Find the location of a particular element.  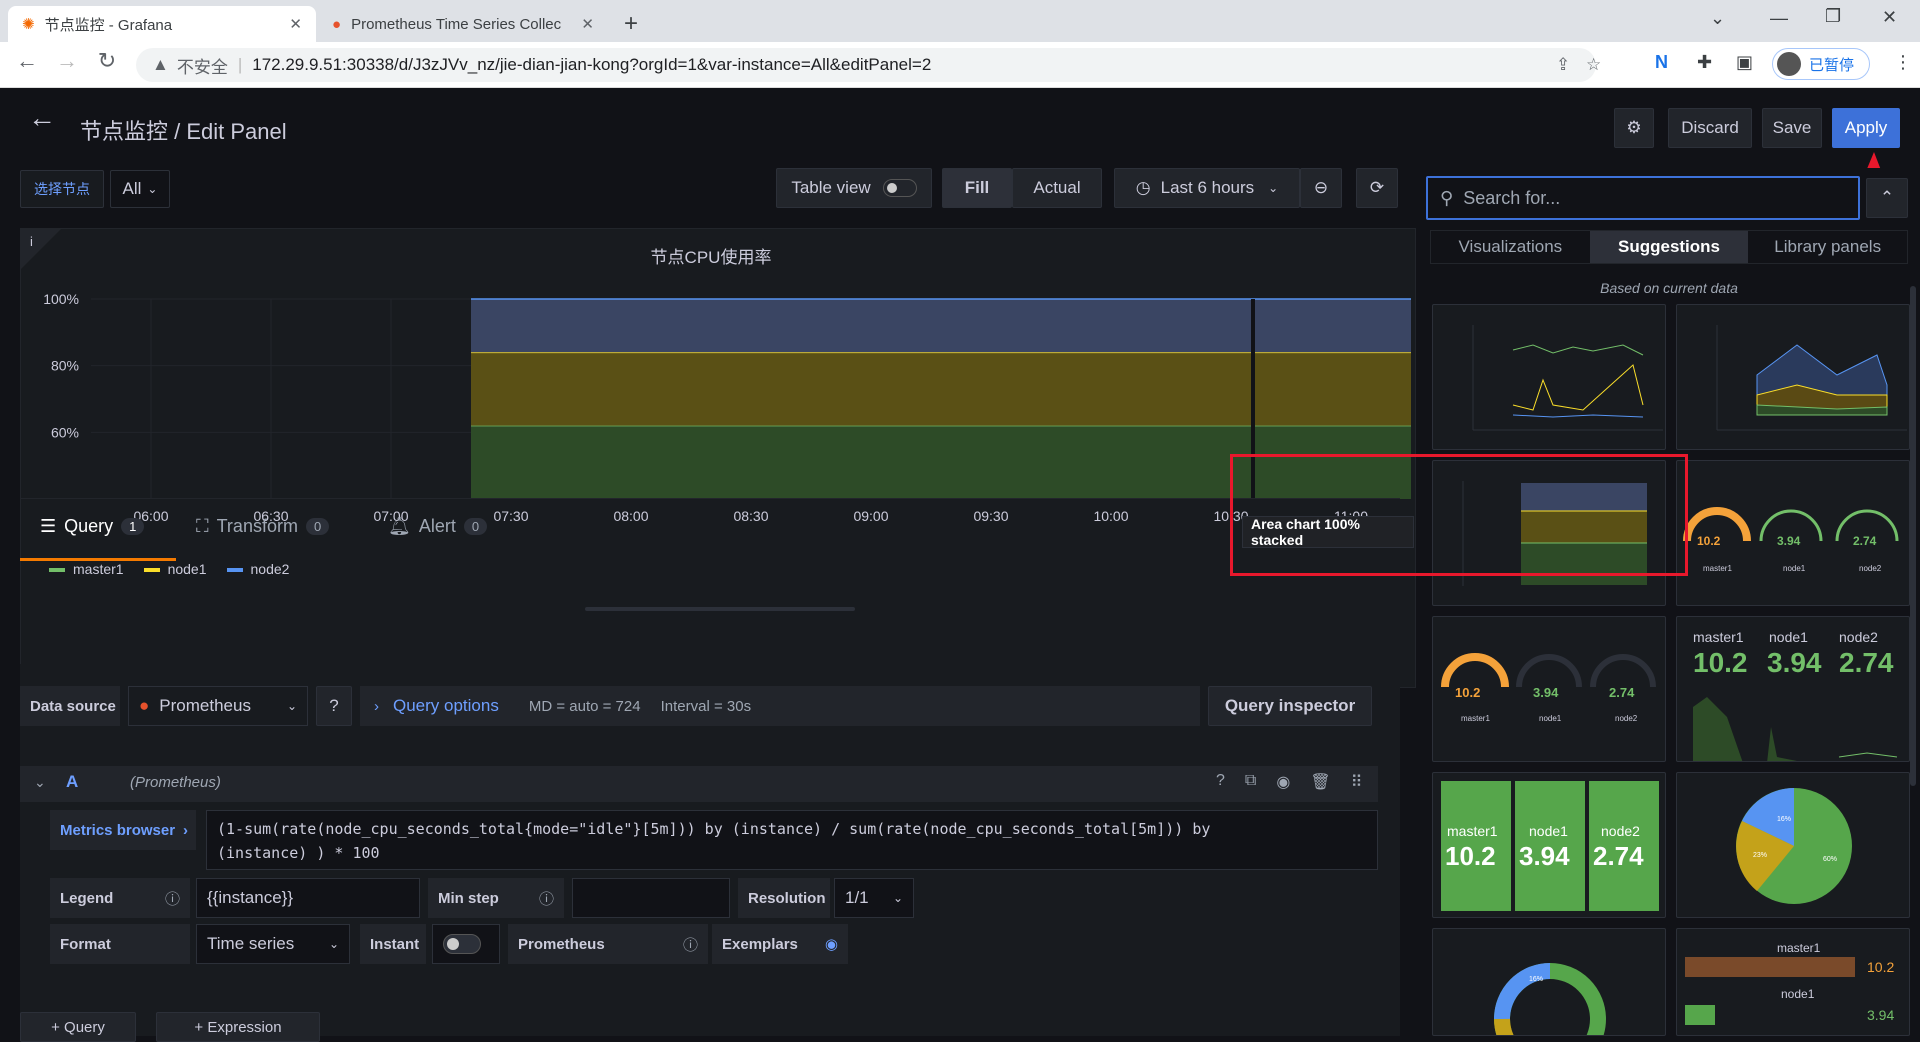

drag-handle-icon: ⠿ is located at coordinates (1357, 782).